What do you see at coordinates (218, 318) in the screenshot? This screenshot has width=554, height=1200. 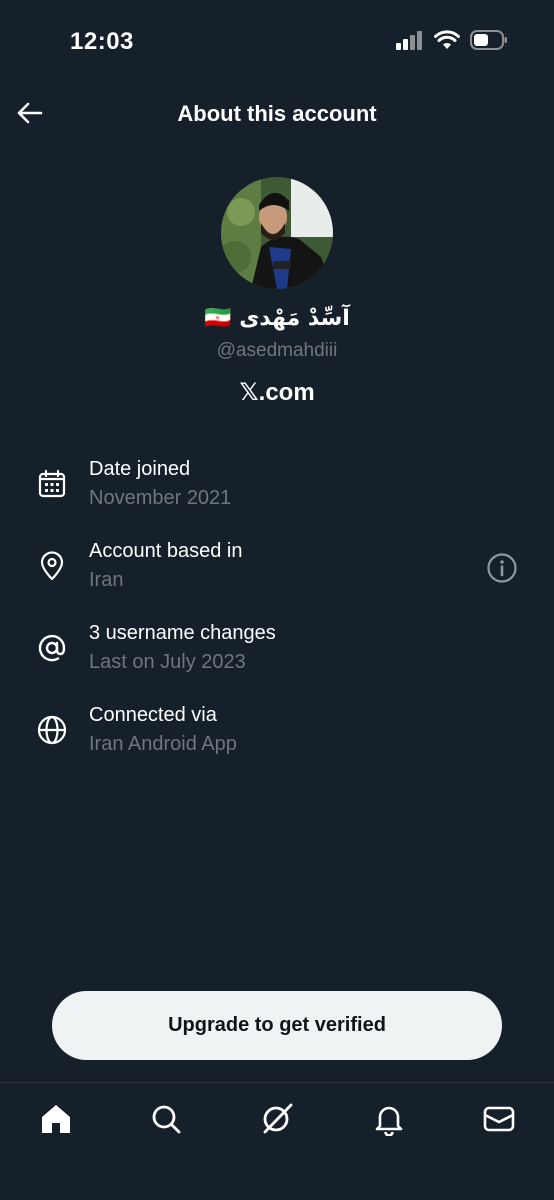 I see `flag-emoji: 🇮🇷` at bounding box center [218, 318].